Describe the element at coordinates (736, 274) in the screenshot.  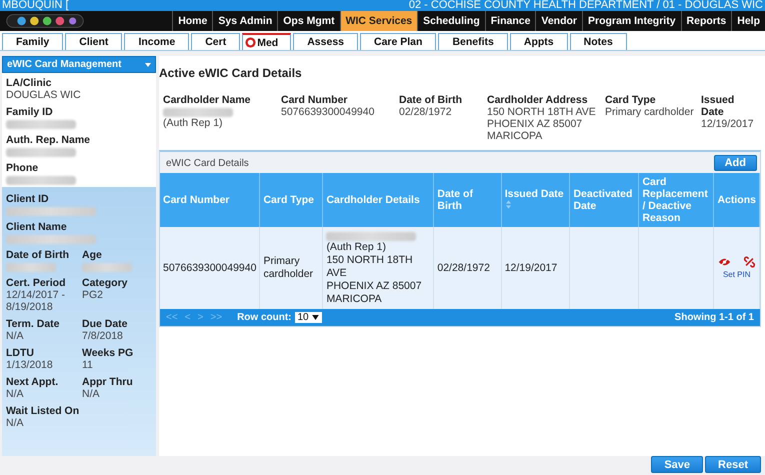
I see `set-pin-link: Set PIN` at that location.